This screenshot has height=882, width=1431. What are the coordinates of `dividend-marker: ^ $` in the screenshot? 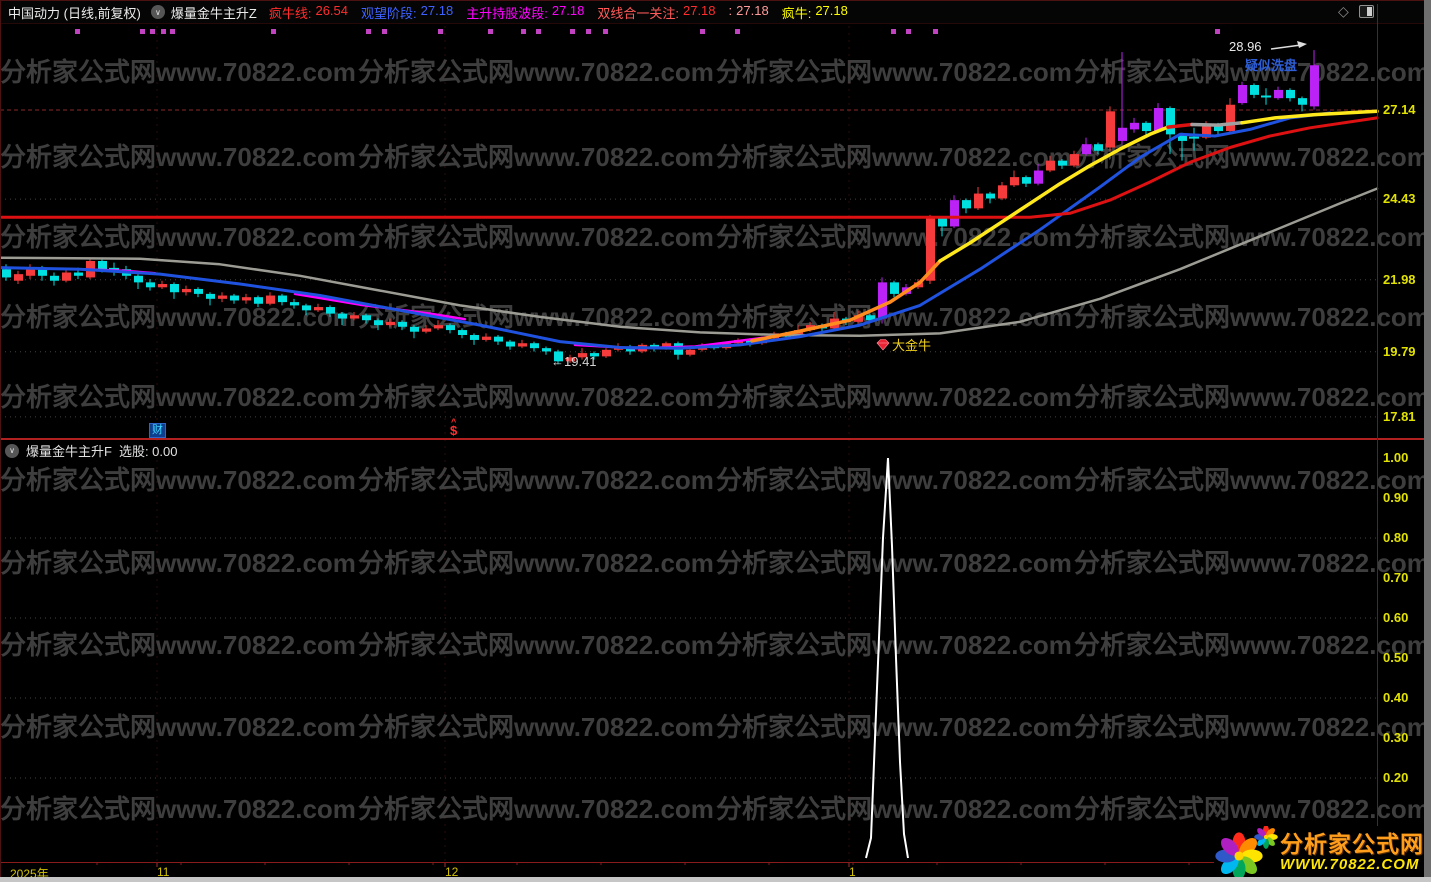 It's located at (453, 428).